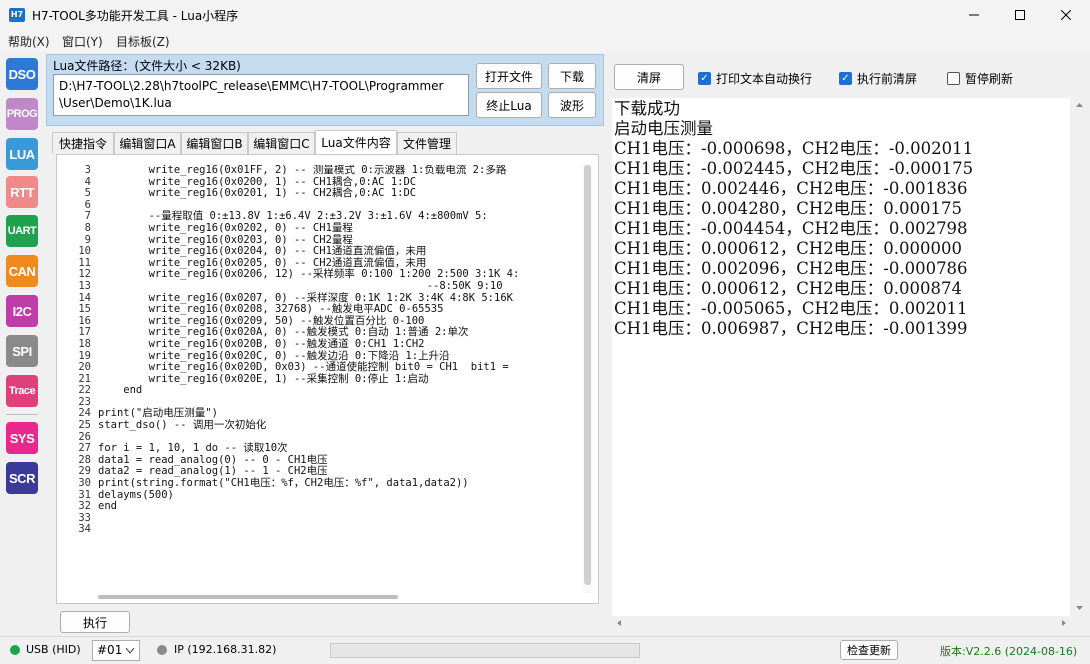 The image size is (1090, 664). Describe the element at coordinates (649, 77) in the screenshot. I see `clear-screen-button: 清屏` at that location.